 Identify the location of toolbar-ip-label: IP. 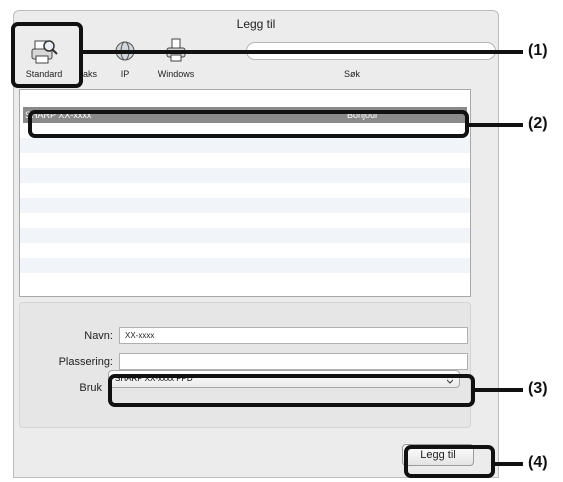
(125, 74).